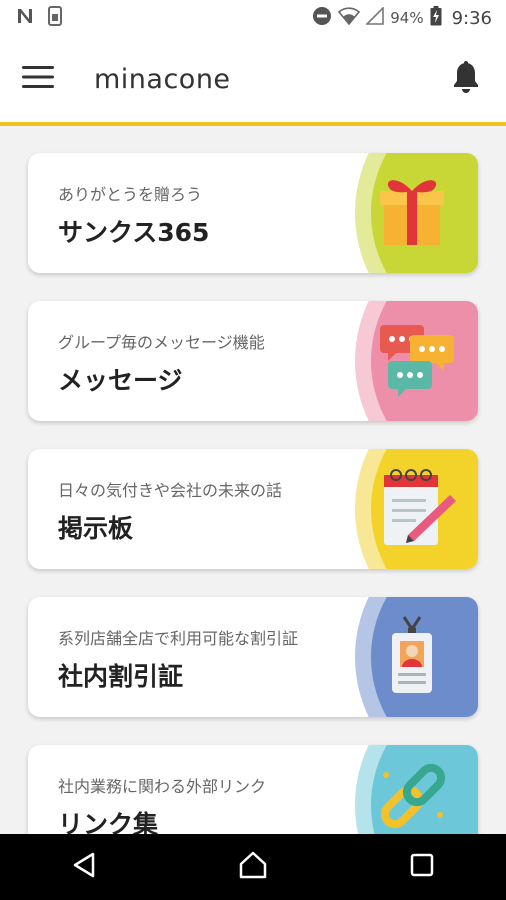 Image resolution: width=506 pixels, height=900 pixels. Describe the element at coordinates (170, 490) in the screenshot. I see `card-subtitle: 日々の気付きや会社の未来の話` at that location.